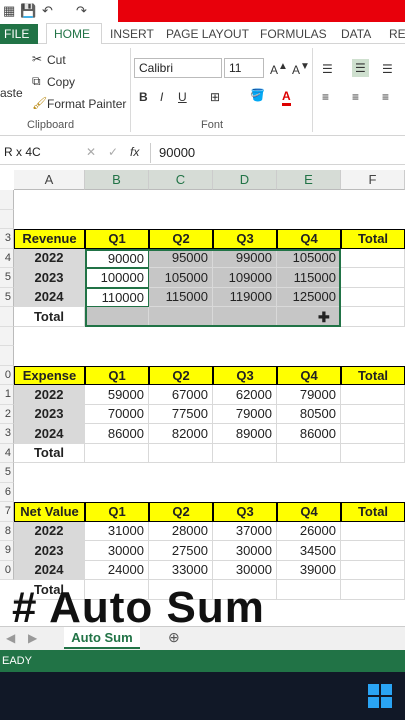 Image resolution: width=405 pixels, height=720 pixels. What do you see at coordinates (245, 180) in the screenshot?
I see `column-header-d: D` at bounding box center [245, 180].